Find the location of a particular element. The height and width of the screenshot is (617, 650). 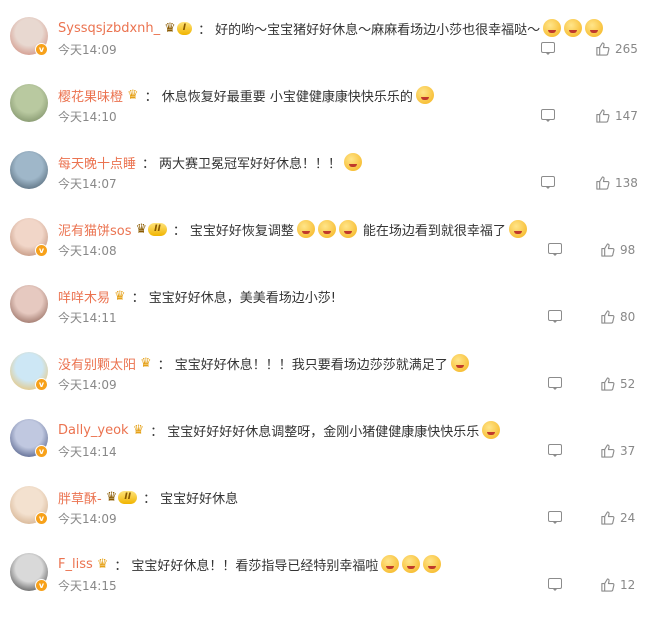

member-level-badge: ♛ I is located at coordinates (178, 28).